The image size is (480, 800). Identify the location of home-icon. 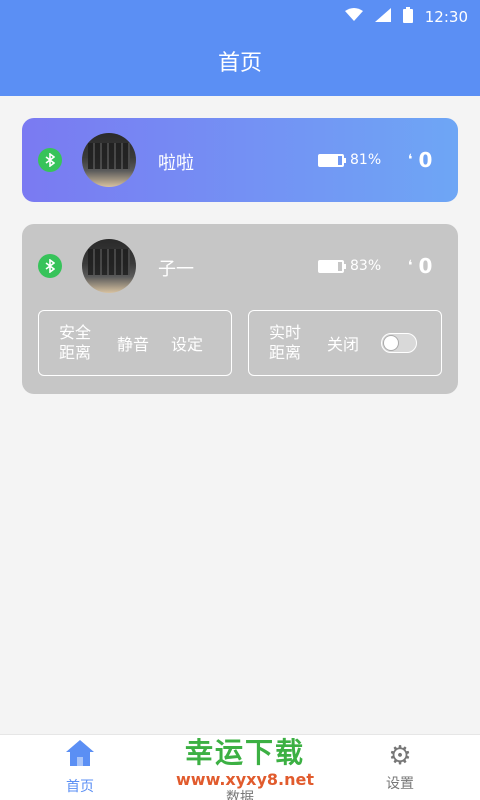
(80, 757).